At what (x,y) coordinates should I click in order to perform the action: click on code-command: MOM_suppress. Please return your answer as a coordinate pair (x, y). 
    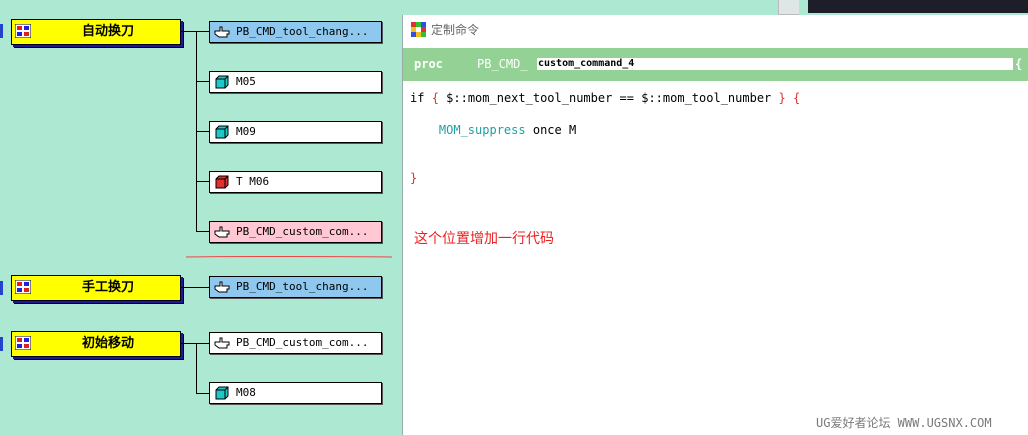
    Looking at the image, I should click on (482, 130).